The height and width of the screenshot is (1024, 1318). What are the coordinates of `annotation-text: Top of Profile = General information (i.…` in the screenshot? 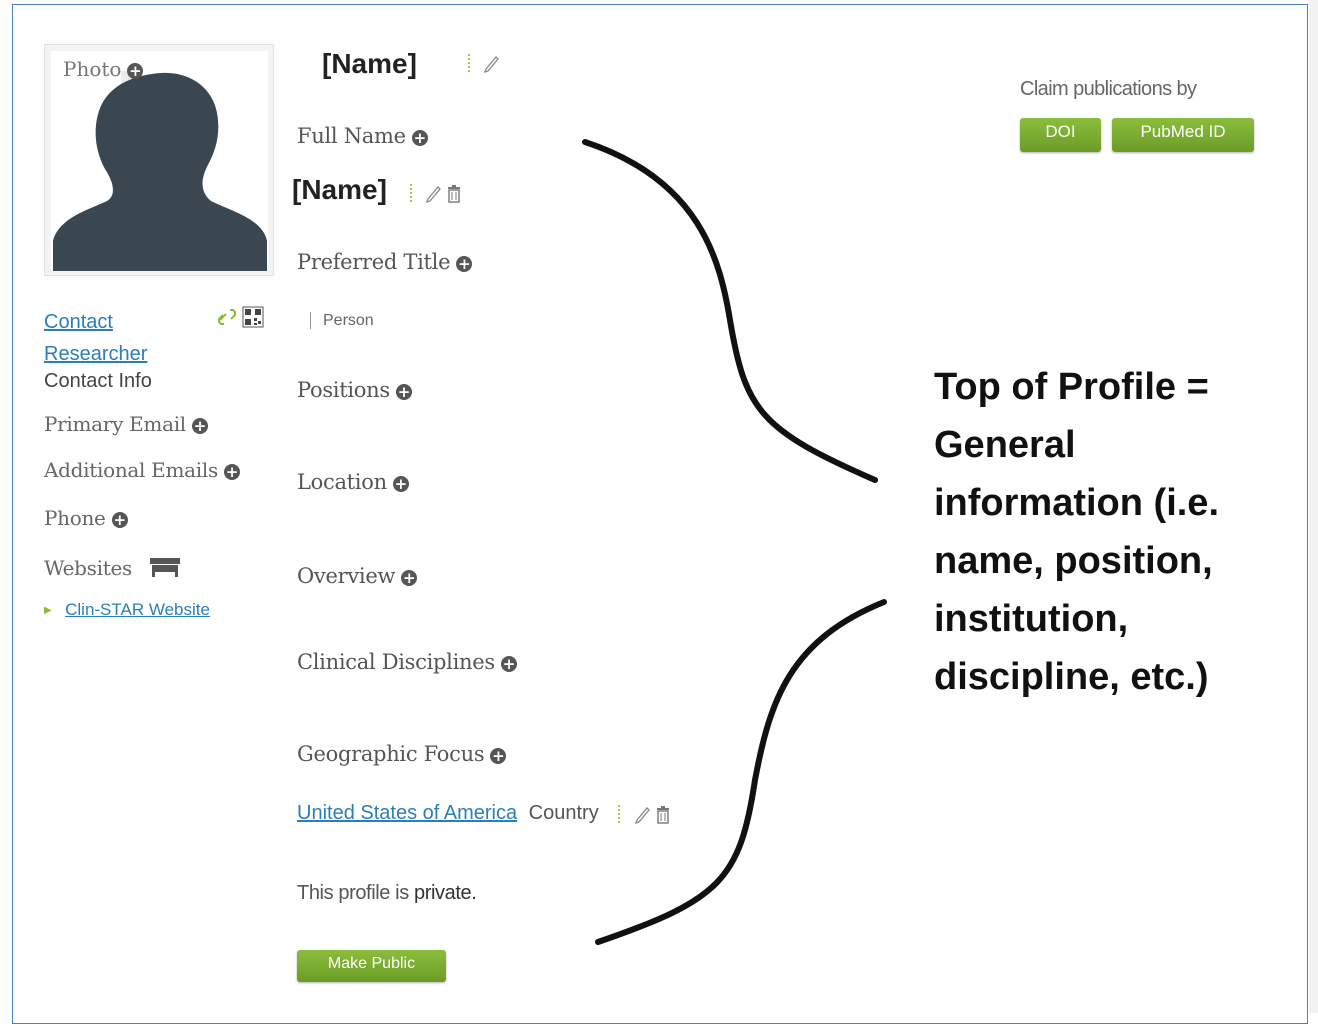 It's located at (1076, 532).